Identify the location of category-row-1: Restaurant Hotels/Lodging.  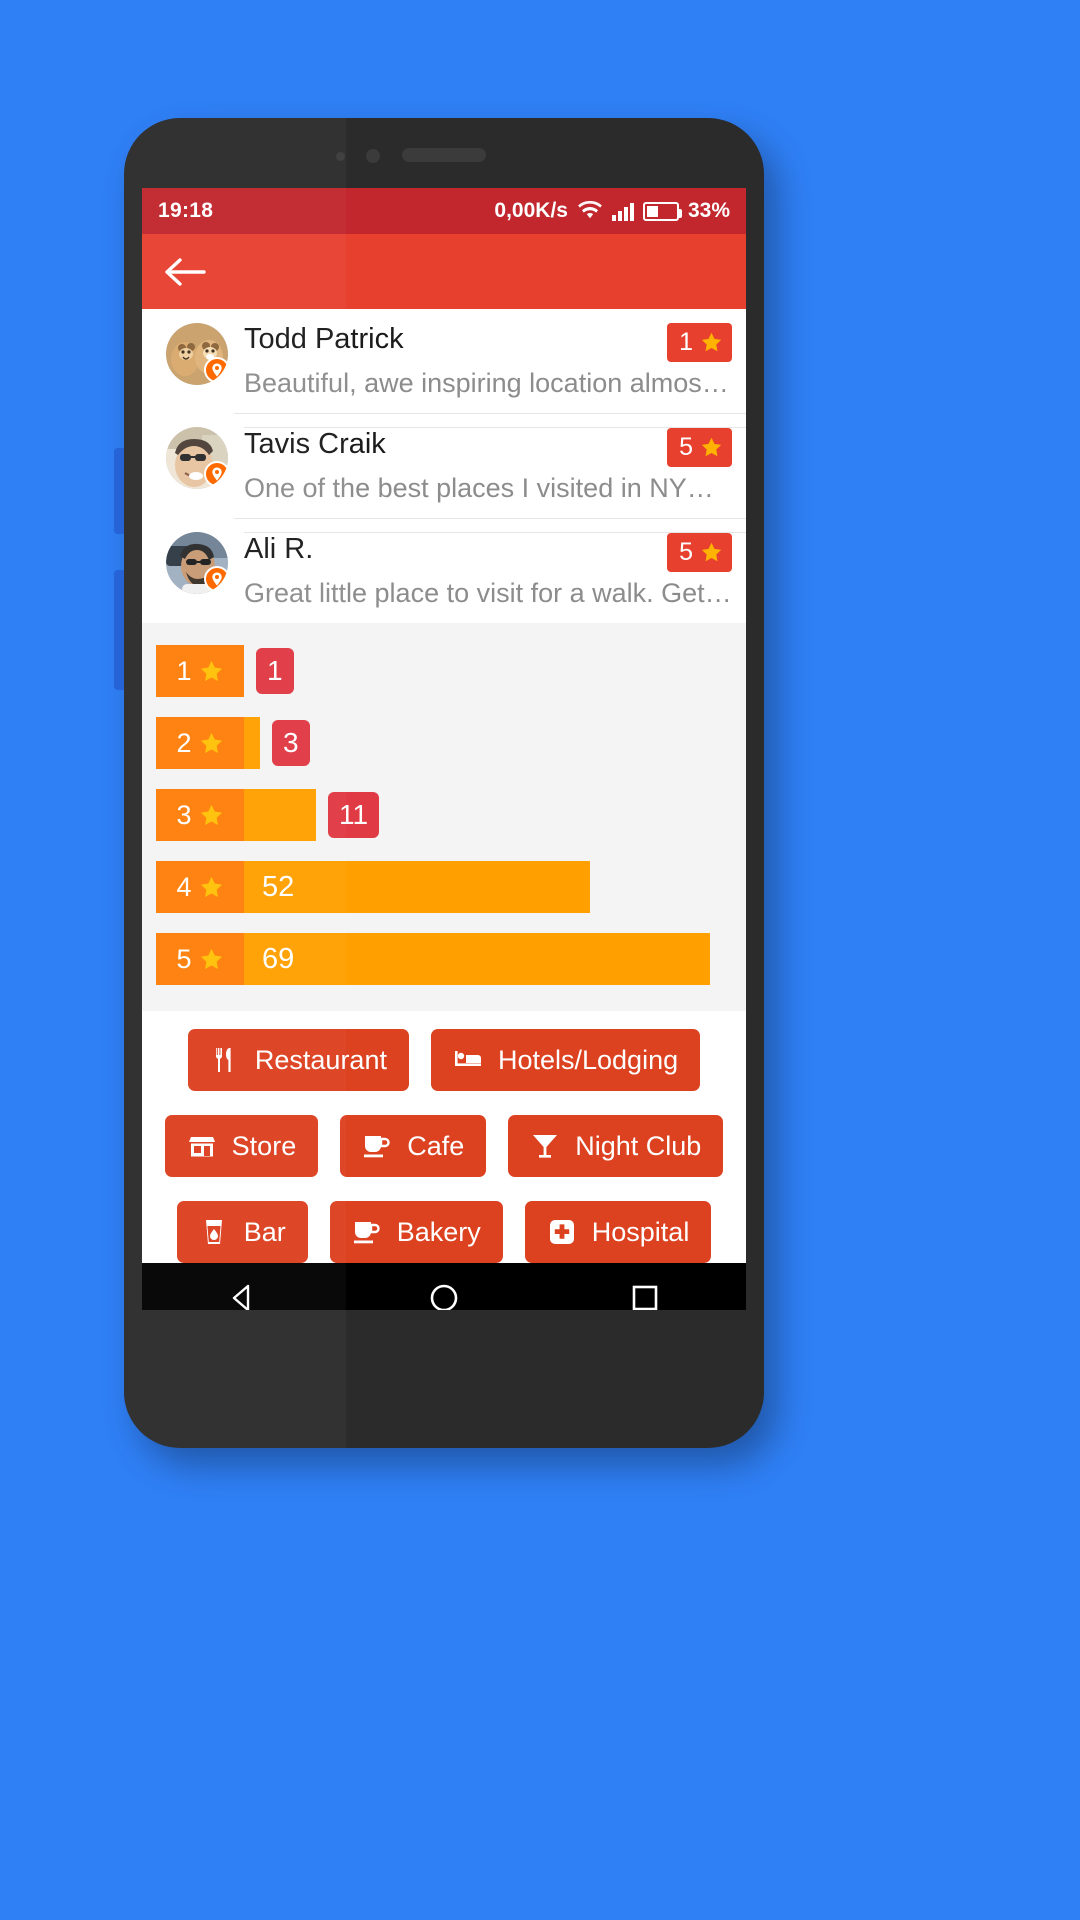
(444, 1060).